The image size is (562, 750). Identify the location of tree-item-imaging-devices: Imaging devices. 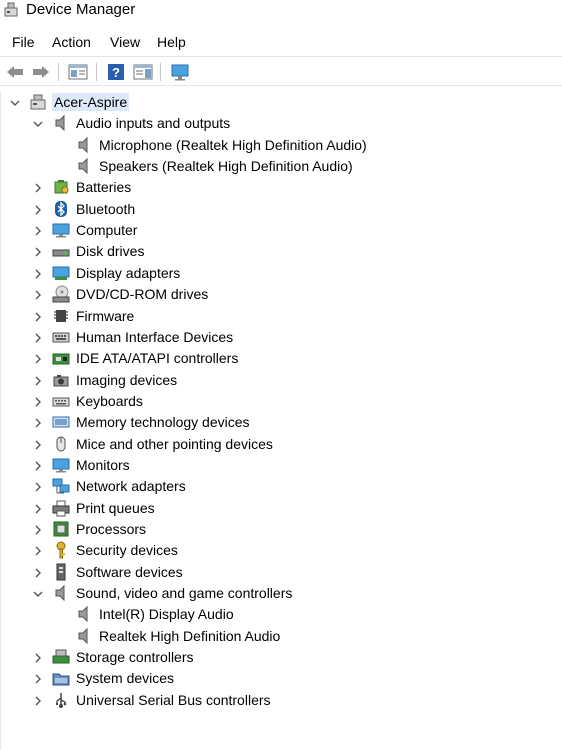
(281, 380).